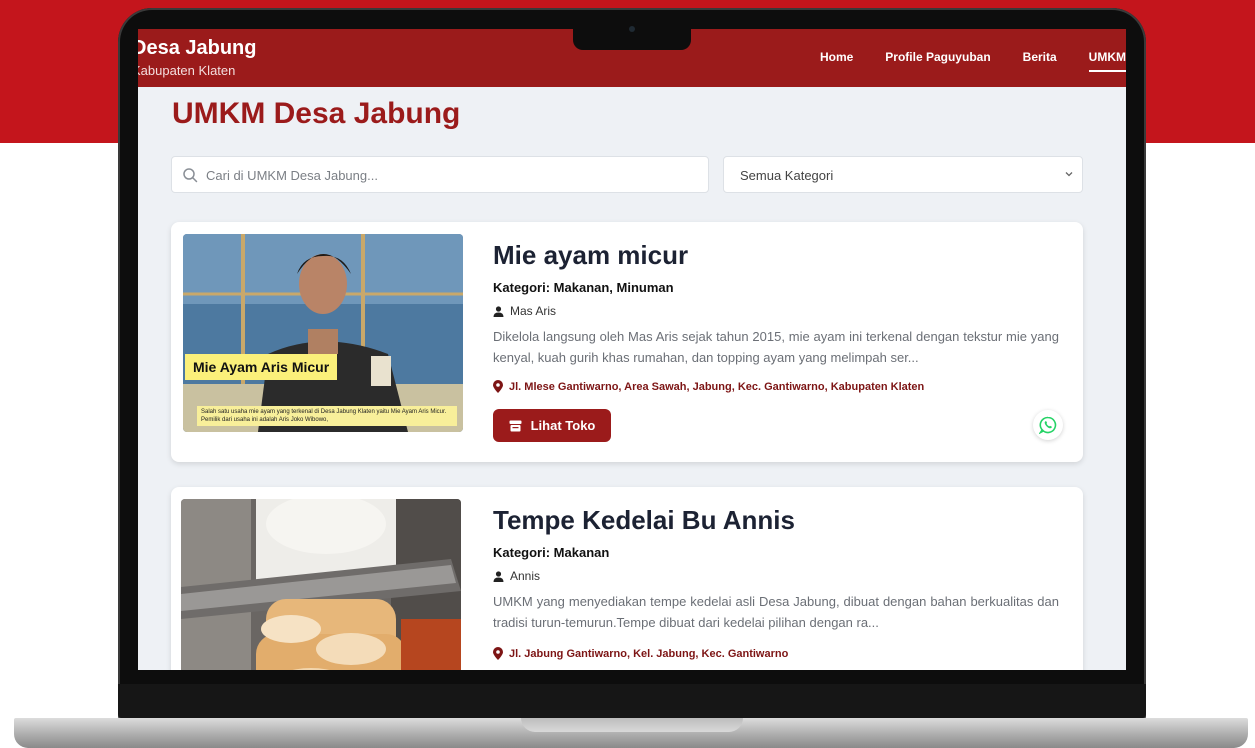 Image resolution: width=1255 pixels, height=748 pixels. I want to click on umkm-owner: Annis, so click(516, 576).